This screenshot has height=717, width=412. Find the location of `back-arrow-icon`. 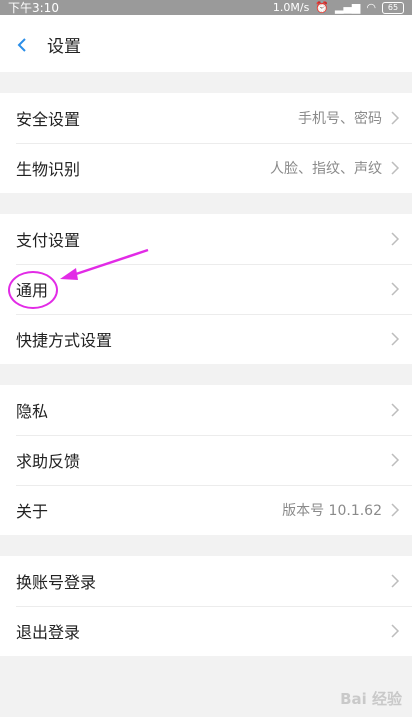

back-arrow-icon is located at coordinates (22, 45).